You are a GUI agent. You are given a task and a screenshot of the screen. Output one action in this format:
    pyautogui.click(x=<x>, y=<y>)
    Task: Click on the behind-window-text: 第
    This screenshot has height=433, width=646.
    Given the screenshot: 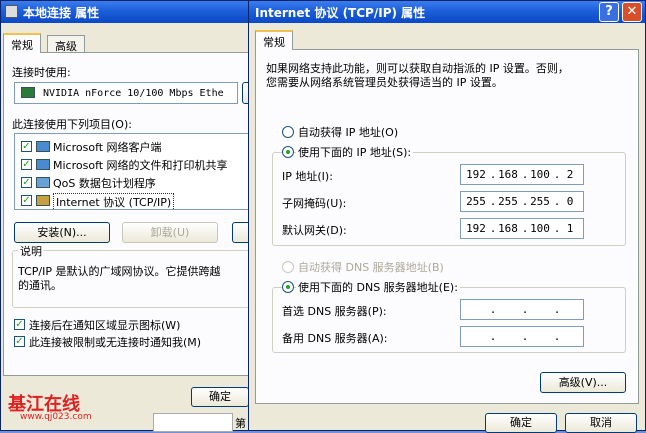 What is the action you would take?
    pyautogui.click(x=240, y=423)
    